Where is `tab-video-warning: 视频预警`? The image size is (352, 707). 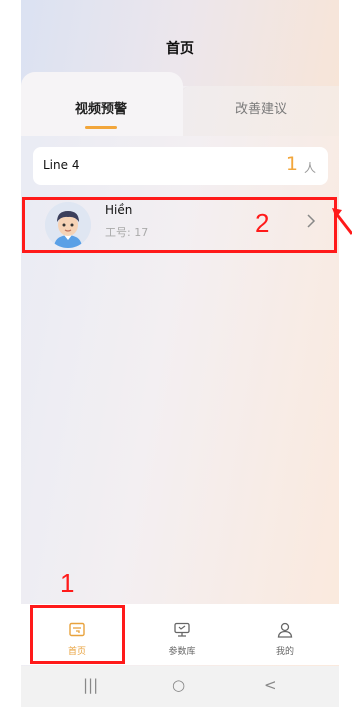 tab-video-warning: 视频预警 is located at coordinates (101, 107).